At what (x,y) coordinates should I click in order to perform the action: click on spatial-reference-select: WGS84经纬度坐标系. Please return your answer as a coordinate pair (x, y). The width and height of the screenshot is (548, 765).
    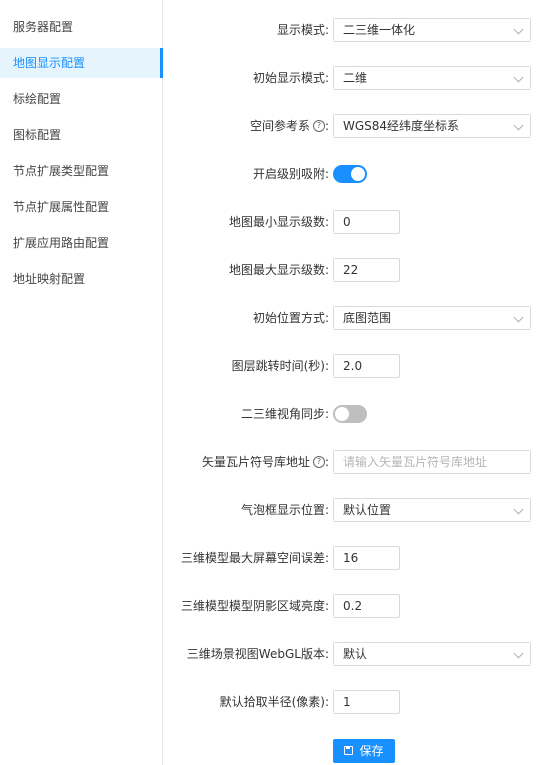
    Looking at the image, I should click on (432, 126).